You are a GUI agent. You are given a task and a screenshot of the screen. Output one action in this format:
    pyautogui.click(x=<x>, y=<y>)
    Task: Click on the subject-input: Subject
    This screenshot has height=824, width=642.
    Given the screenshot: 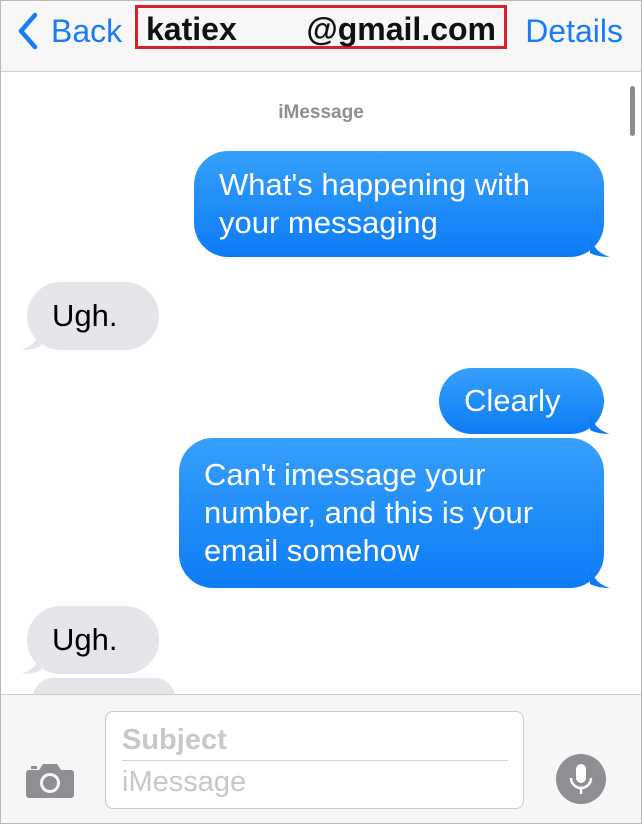 What is the action you would take?
    pyautogui.click(x=315, y=740)
    